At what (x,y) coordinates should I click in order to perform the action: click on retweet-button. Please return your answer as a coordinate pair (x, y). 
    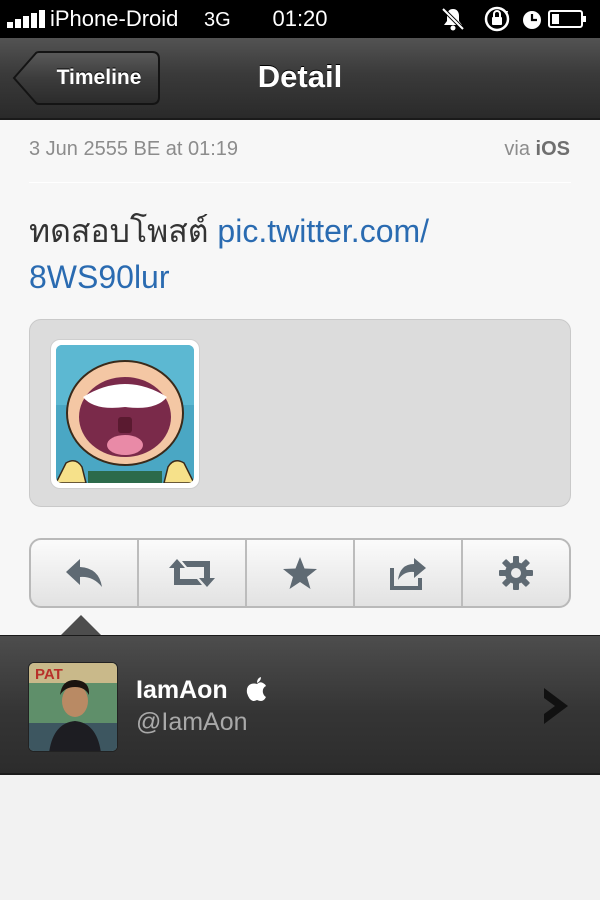
    Looking at the image, I should click on (193, 573).